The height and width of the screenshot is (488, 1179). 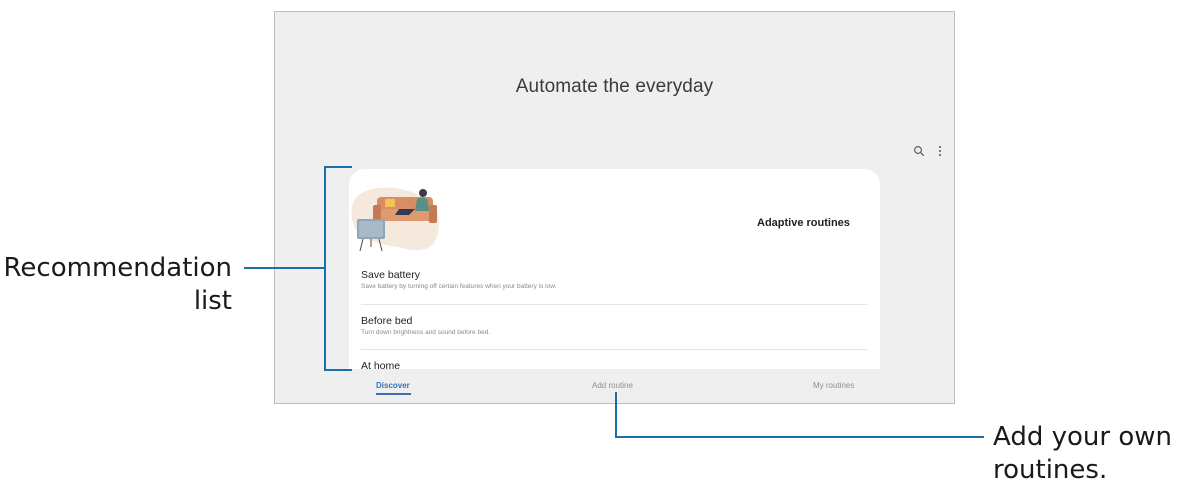 What do you see at coordinates (381, 364) in the screenshot?
I see `list-item-title: At home` at bounding box center [381, 364].